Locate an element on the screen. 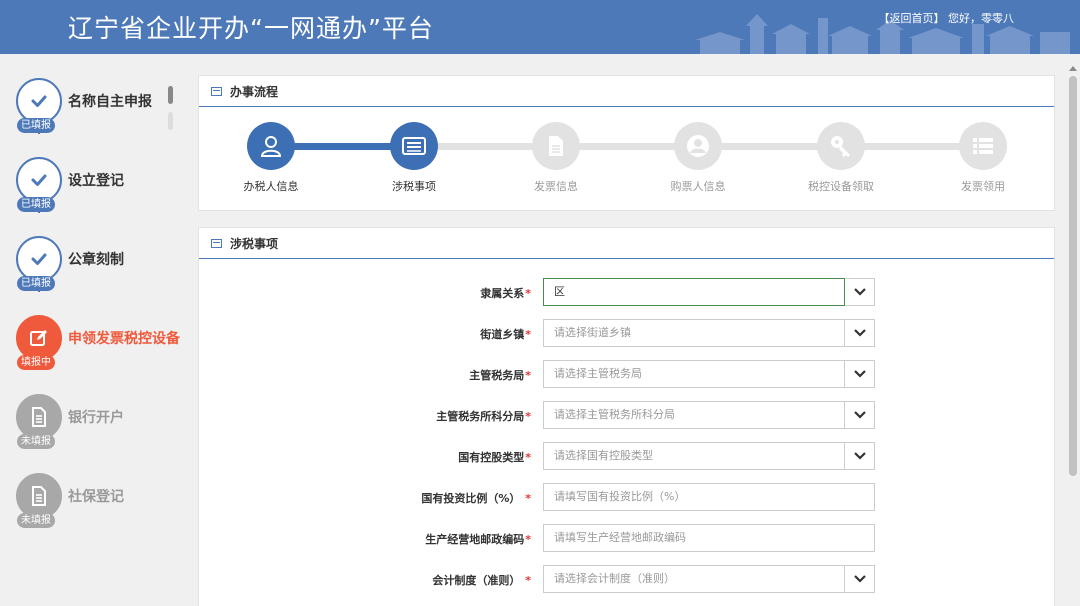  process-step-device-pickup: 税控设备领取 is located at coordinates (841, 158).